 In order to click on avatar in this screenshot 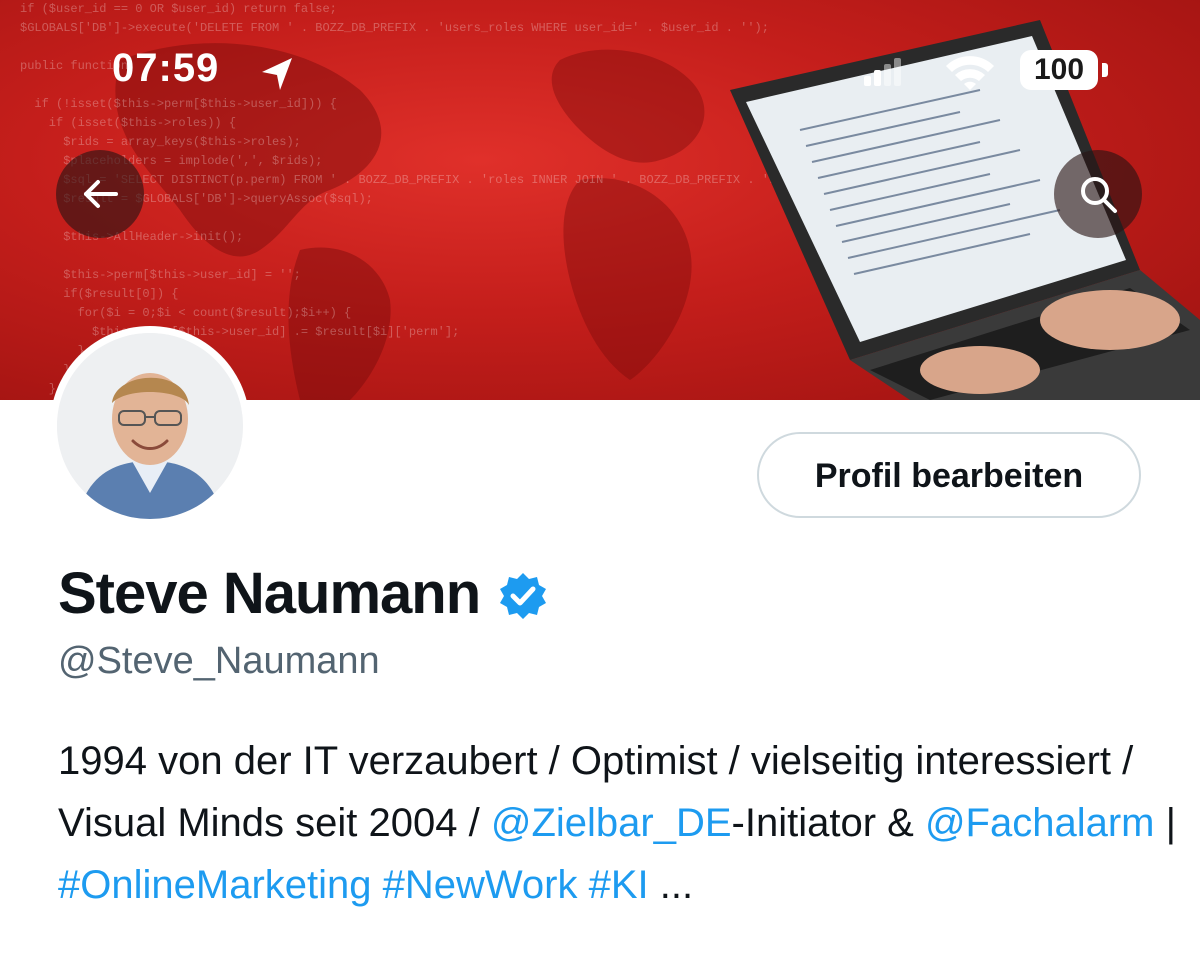, I will do `click(150, 426)`.